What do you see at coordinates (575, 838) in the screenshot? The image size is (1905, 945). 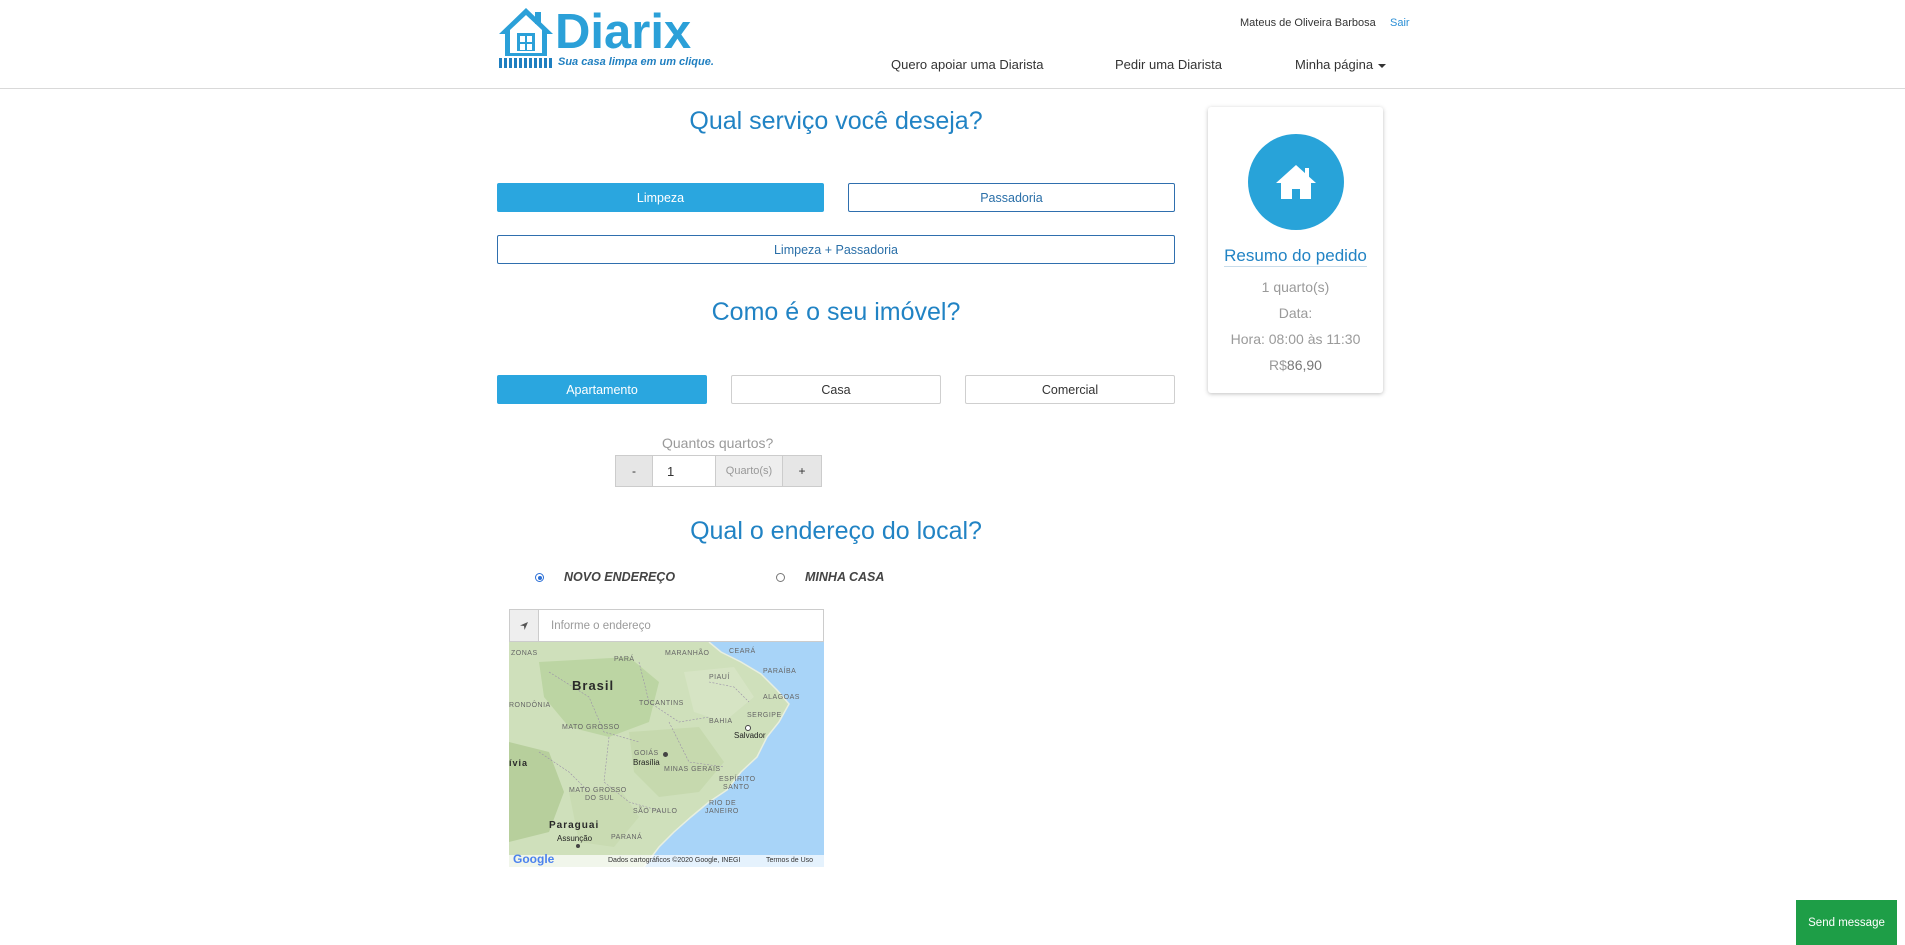 I see `map-city-label: Assunção` at bounding box center [575, 838].